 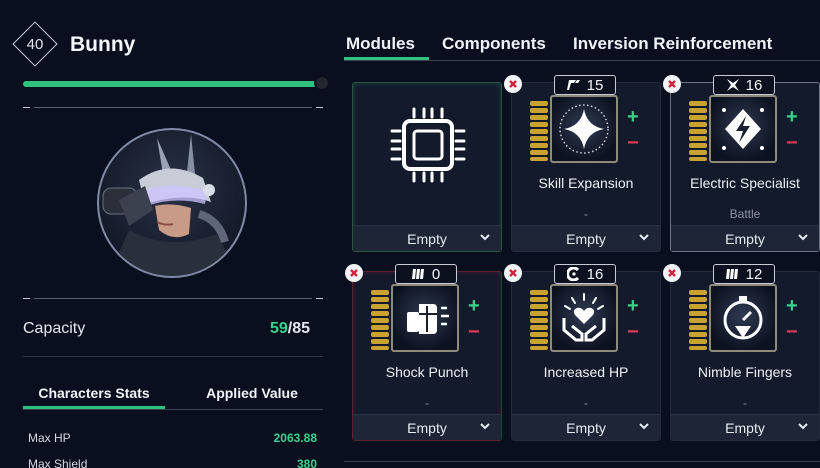 What do you see at coordinates (35, 44) in the screenshot?
I see `character-level: 40` at bounding box center [35, 44].